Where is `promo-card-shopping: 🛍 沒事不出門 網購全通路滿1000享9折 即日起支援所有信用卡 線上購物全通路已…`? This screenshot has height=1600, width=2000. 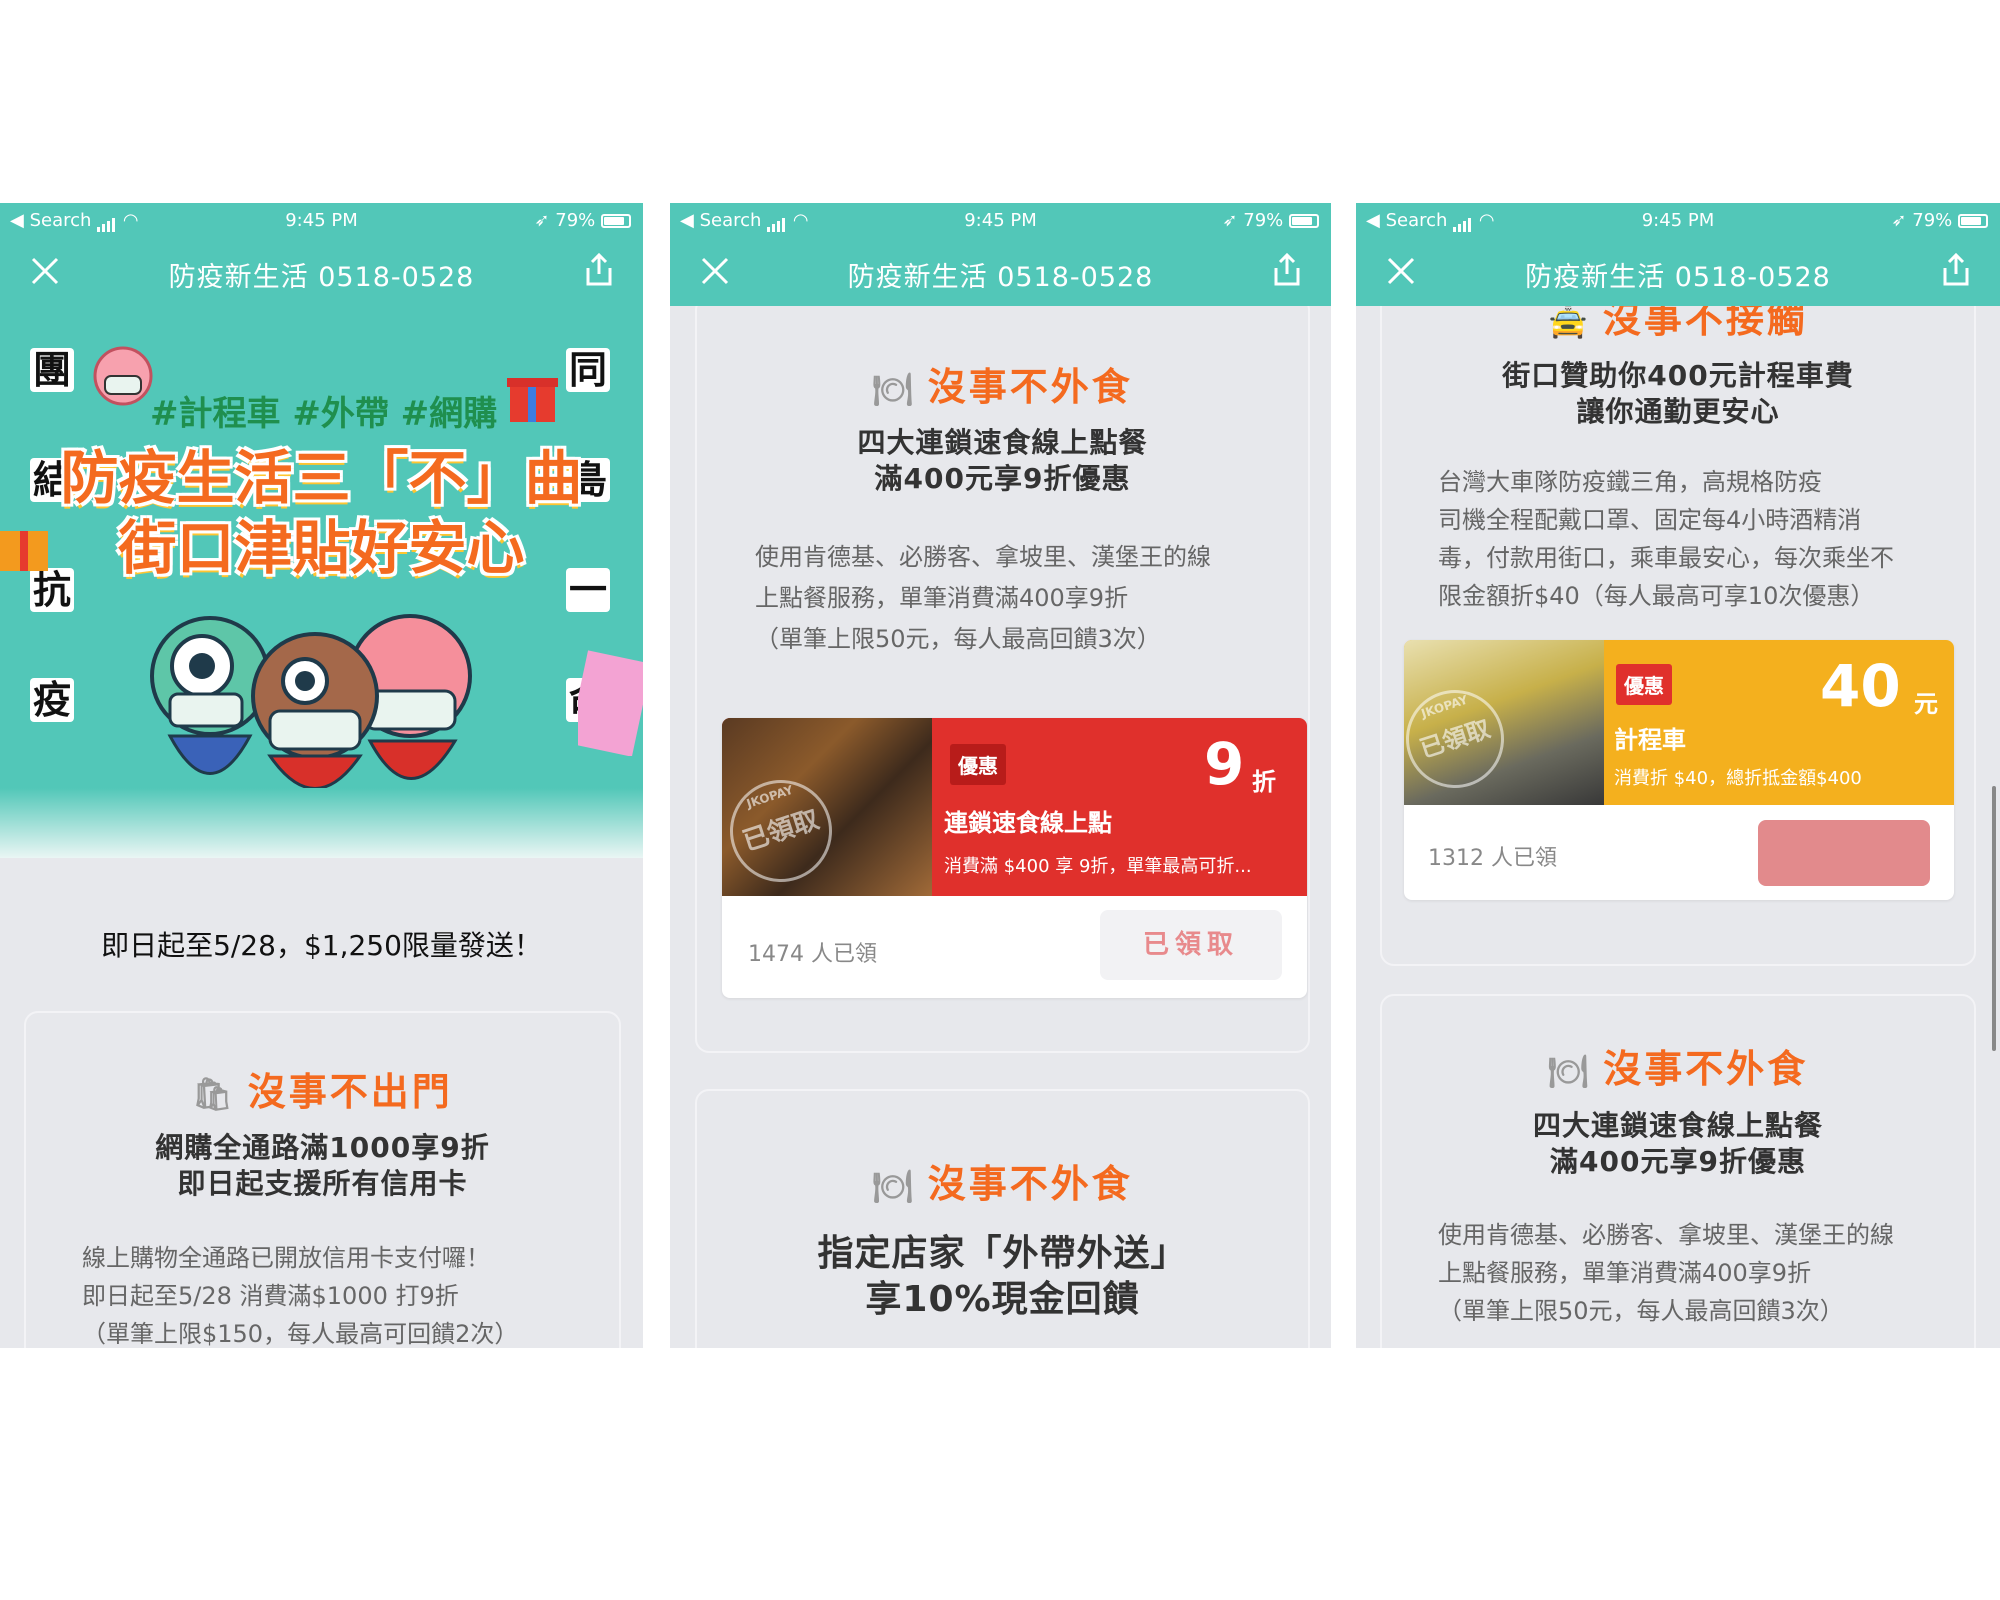 promo-card-shopping: 🛍 沒事不出門 網購全通路滿1000享9折 即日起支援所有信用卡 線上購物全通路已… is located at coordinates (322, 1179).